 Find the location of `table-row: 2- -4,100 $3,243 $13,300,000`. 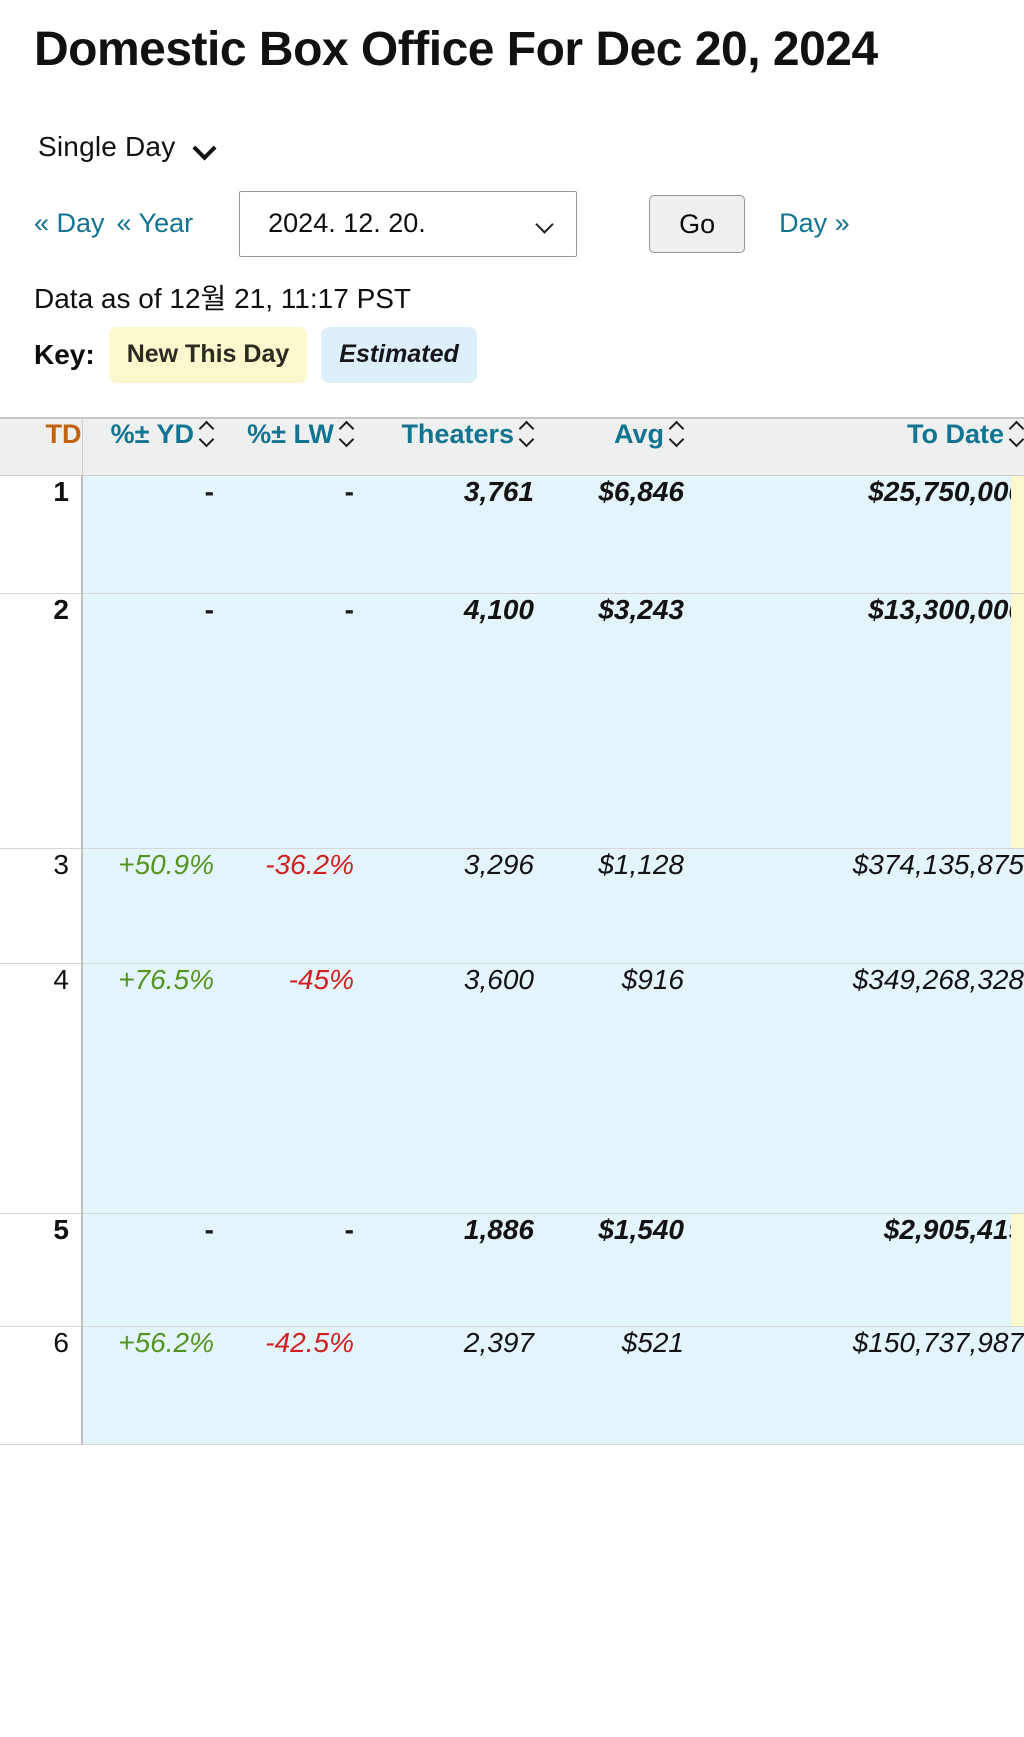

table-row: 2- -4,100 $3,243 $13,300,000 is located at coordinates (512, 721).